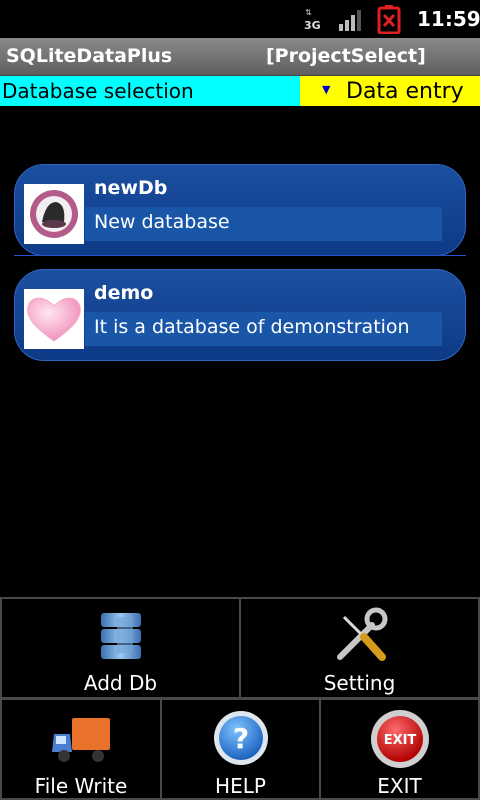 The width and height of the screenshot is (480, 800). What do you see at coordinates (124, 293) in the screenshot?
I see `database-name: demo` at bounding box center [124, 293].